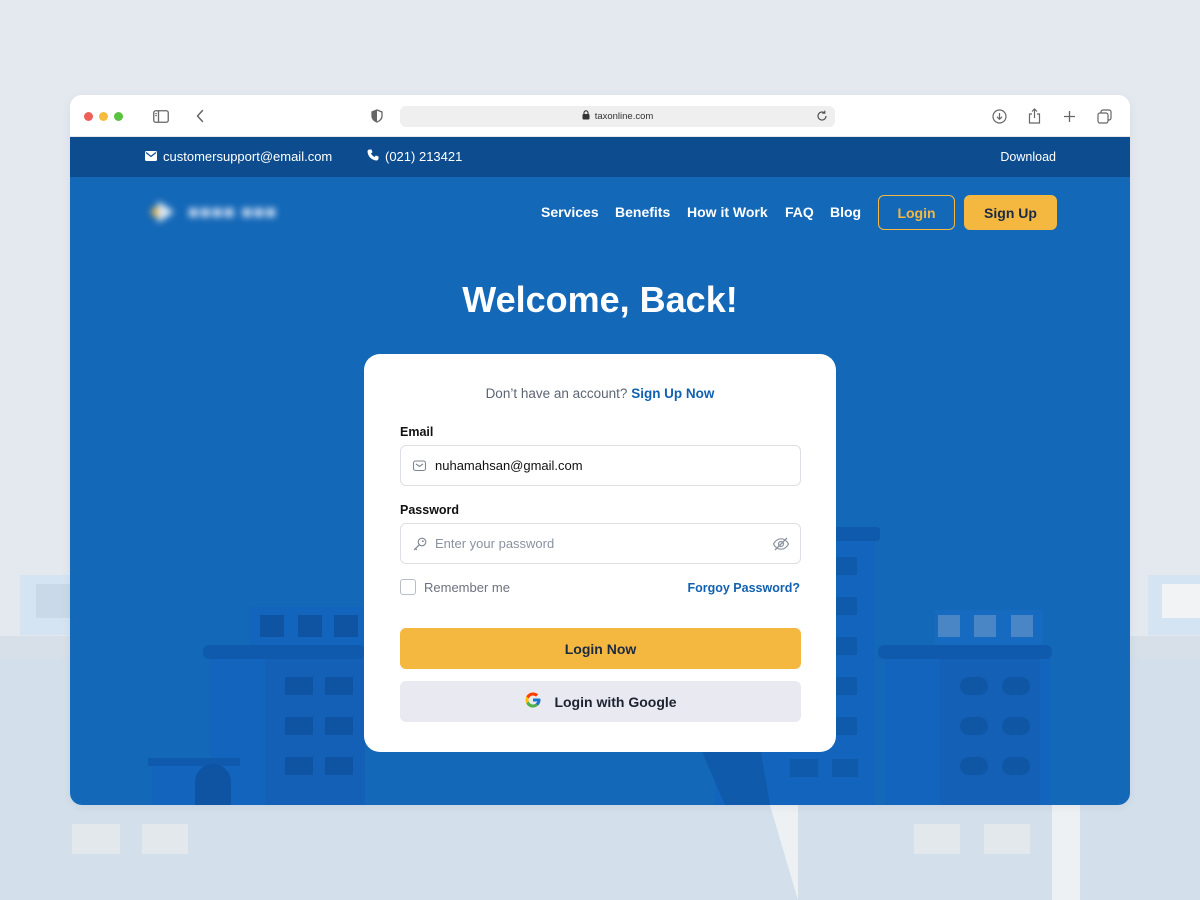 The height and width of the screenshot is (900, 1200). I want to click on chevron-left-icon, so click(200, 116).